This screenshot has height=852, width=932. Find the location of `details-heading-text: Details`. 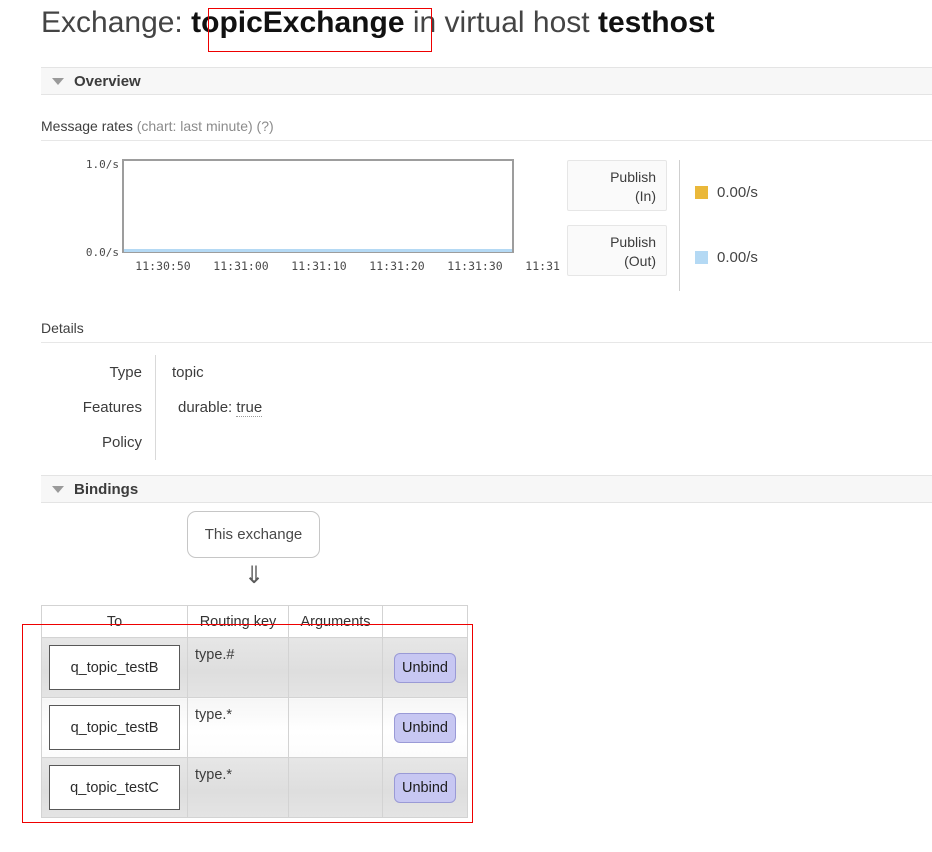

details-heading-text: Details is located at coordinates (62, 328).